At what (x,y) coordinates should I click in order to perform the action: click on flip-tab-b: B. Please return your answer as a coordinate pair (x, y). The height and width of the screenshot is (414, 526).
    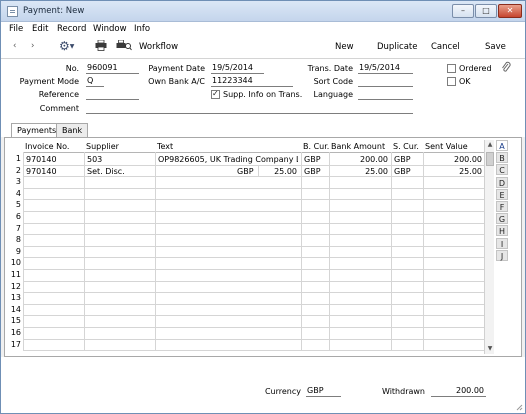
    Looking at the image, I should click on (502, 158).